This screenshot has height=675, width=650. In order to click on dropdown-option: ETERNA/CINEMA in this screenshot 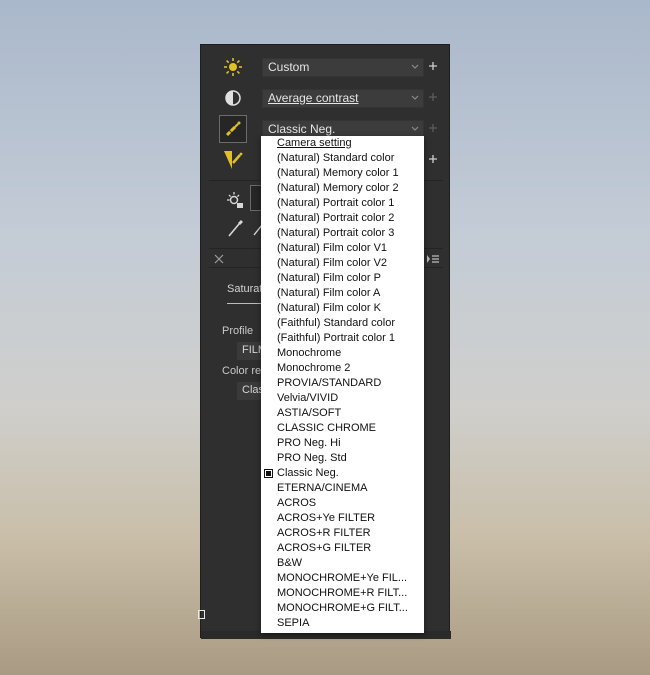, I will do `click(349, 488)`.